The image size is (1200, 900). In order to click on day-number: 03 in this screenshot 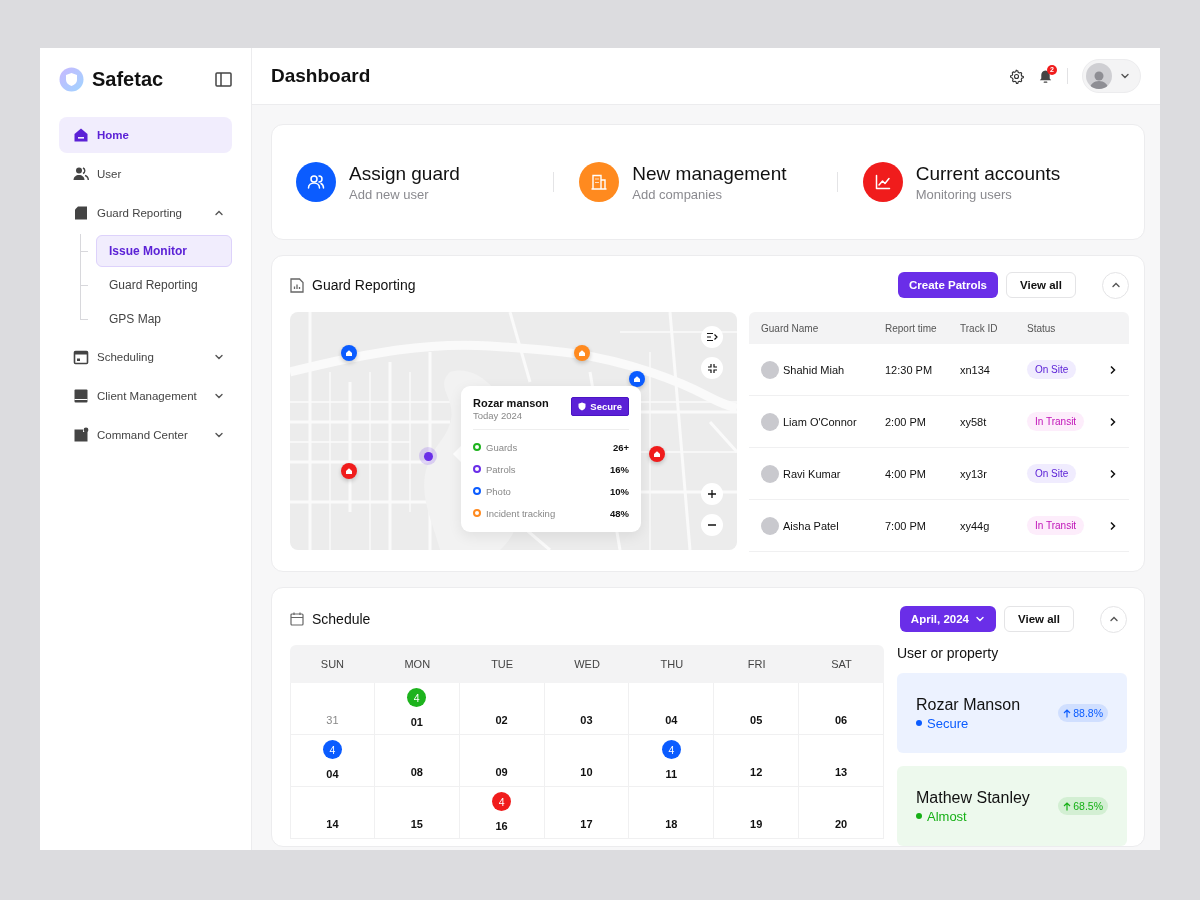, I will do `click(586, 720)`.